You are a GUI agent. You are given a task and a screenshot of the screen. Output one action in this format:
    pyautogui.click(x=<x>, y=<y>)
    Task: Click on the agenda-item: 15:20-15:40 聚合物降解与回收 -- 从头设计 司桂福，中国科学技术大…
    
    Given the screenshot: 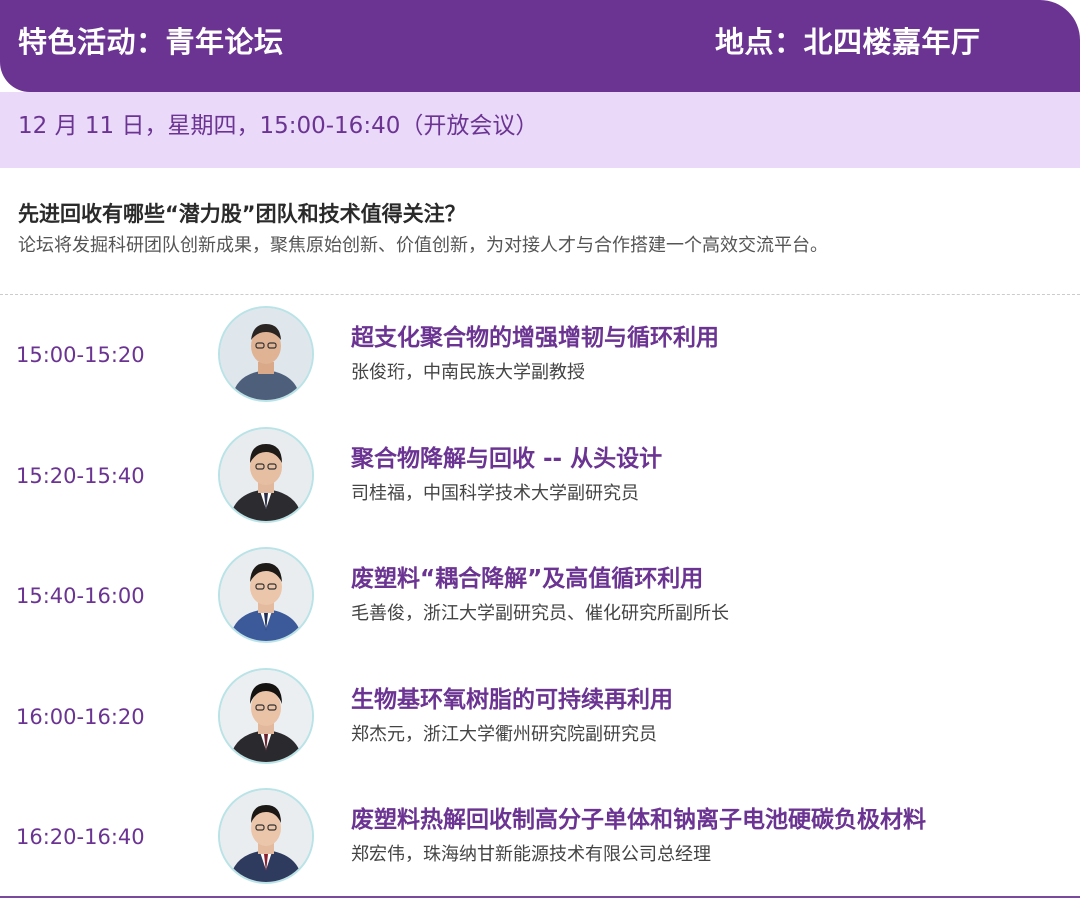 What is the action you would take?
    pyautogui.click(x=540, y=483)
    